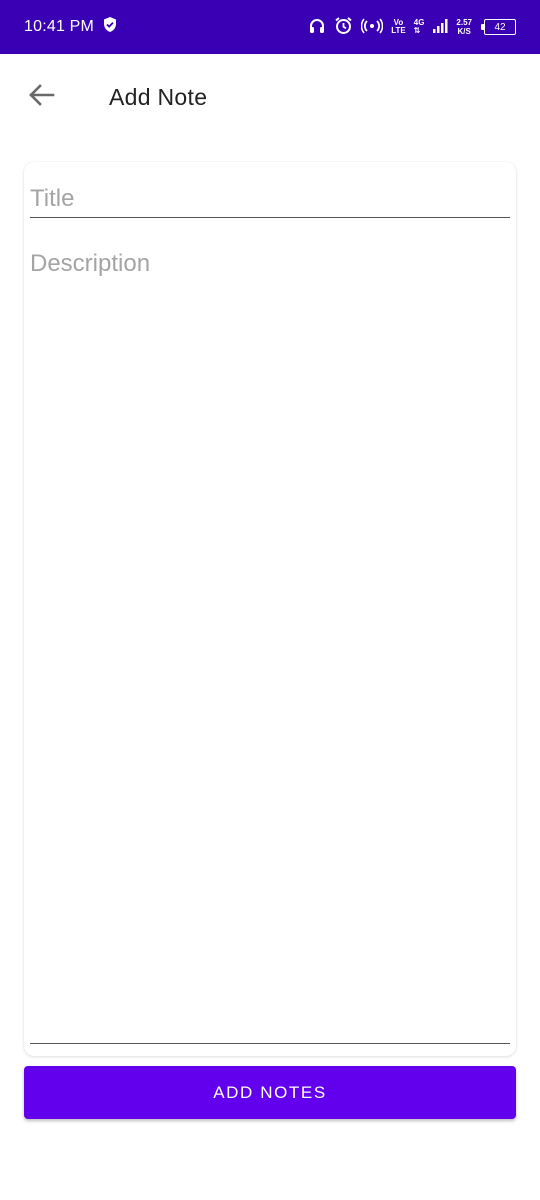 The image size is (540, 1200). What do you see at coordinates (398, 30) in the screenshot?
I see `volte-bottom-label: LTE` at bounding box center [398, 30].